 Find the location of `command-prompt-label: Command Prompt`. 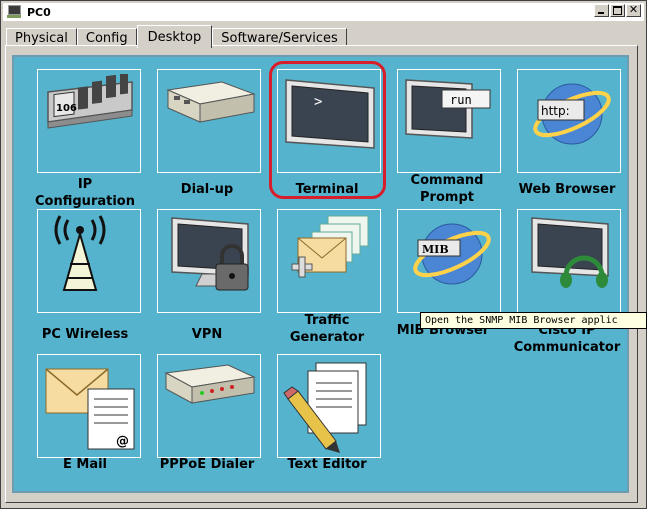

command-prompt-label: Command Prompt is located at coordinates (447, 189).